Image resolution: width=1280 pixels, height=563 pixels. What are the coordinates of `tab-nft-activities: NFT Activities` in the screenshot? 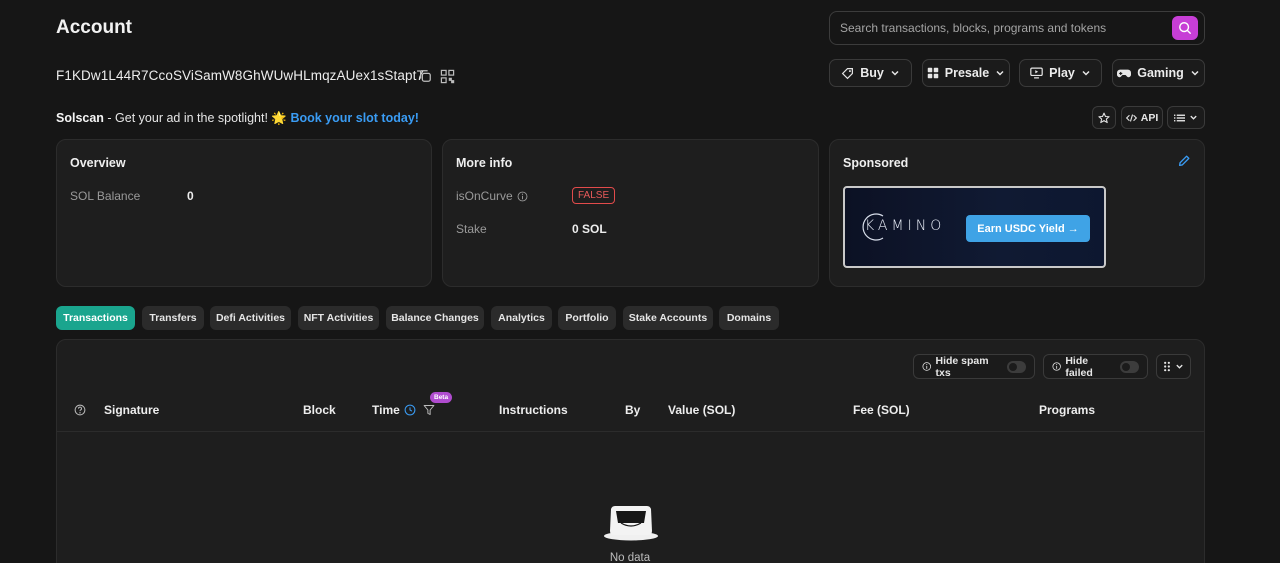 It's located at (338, 318).